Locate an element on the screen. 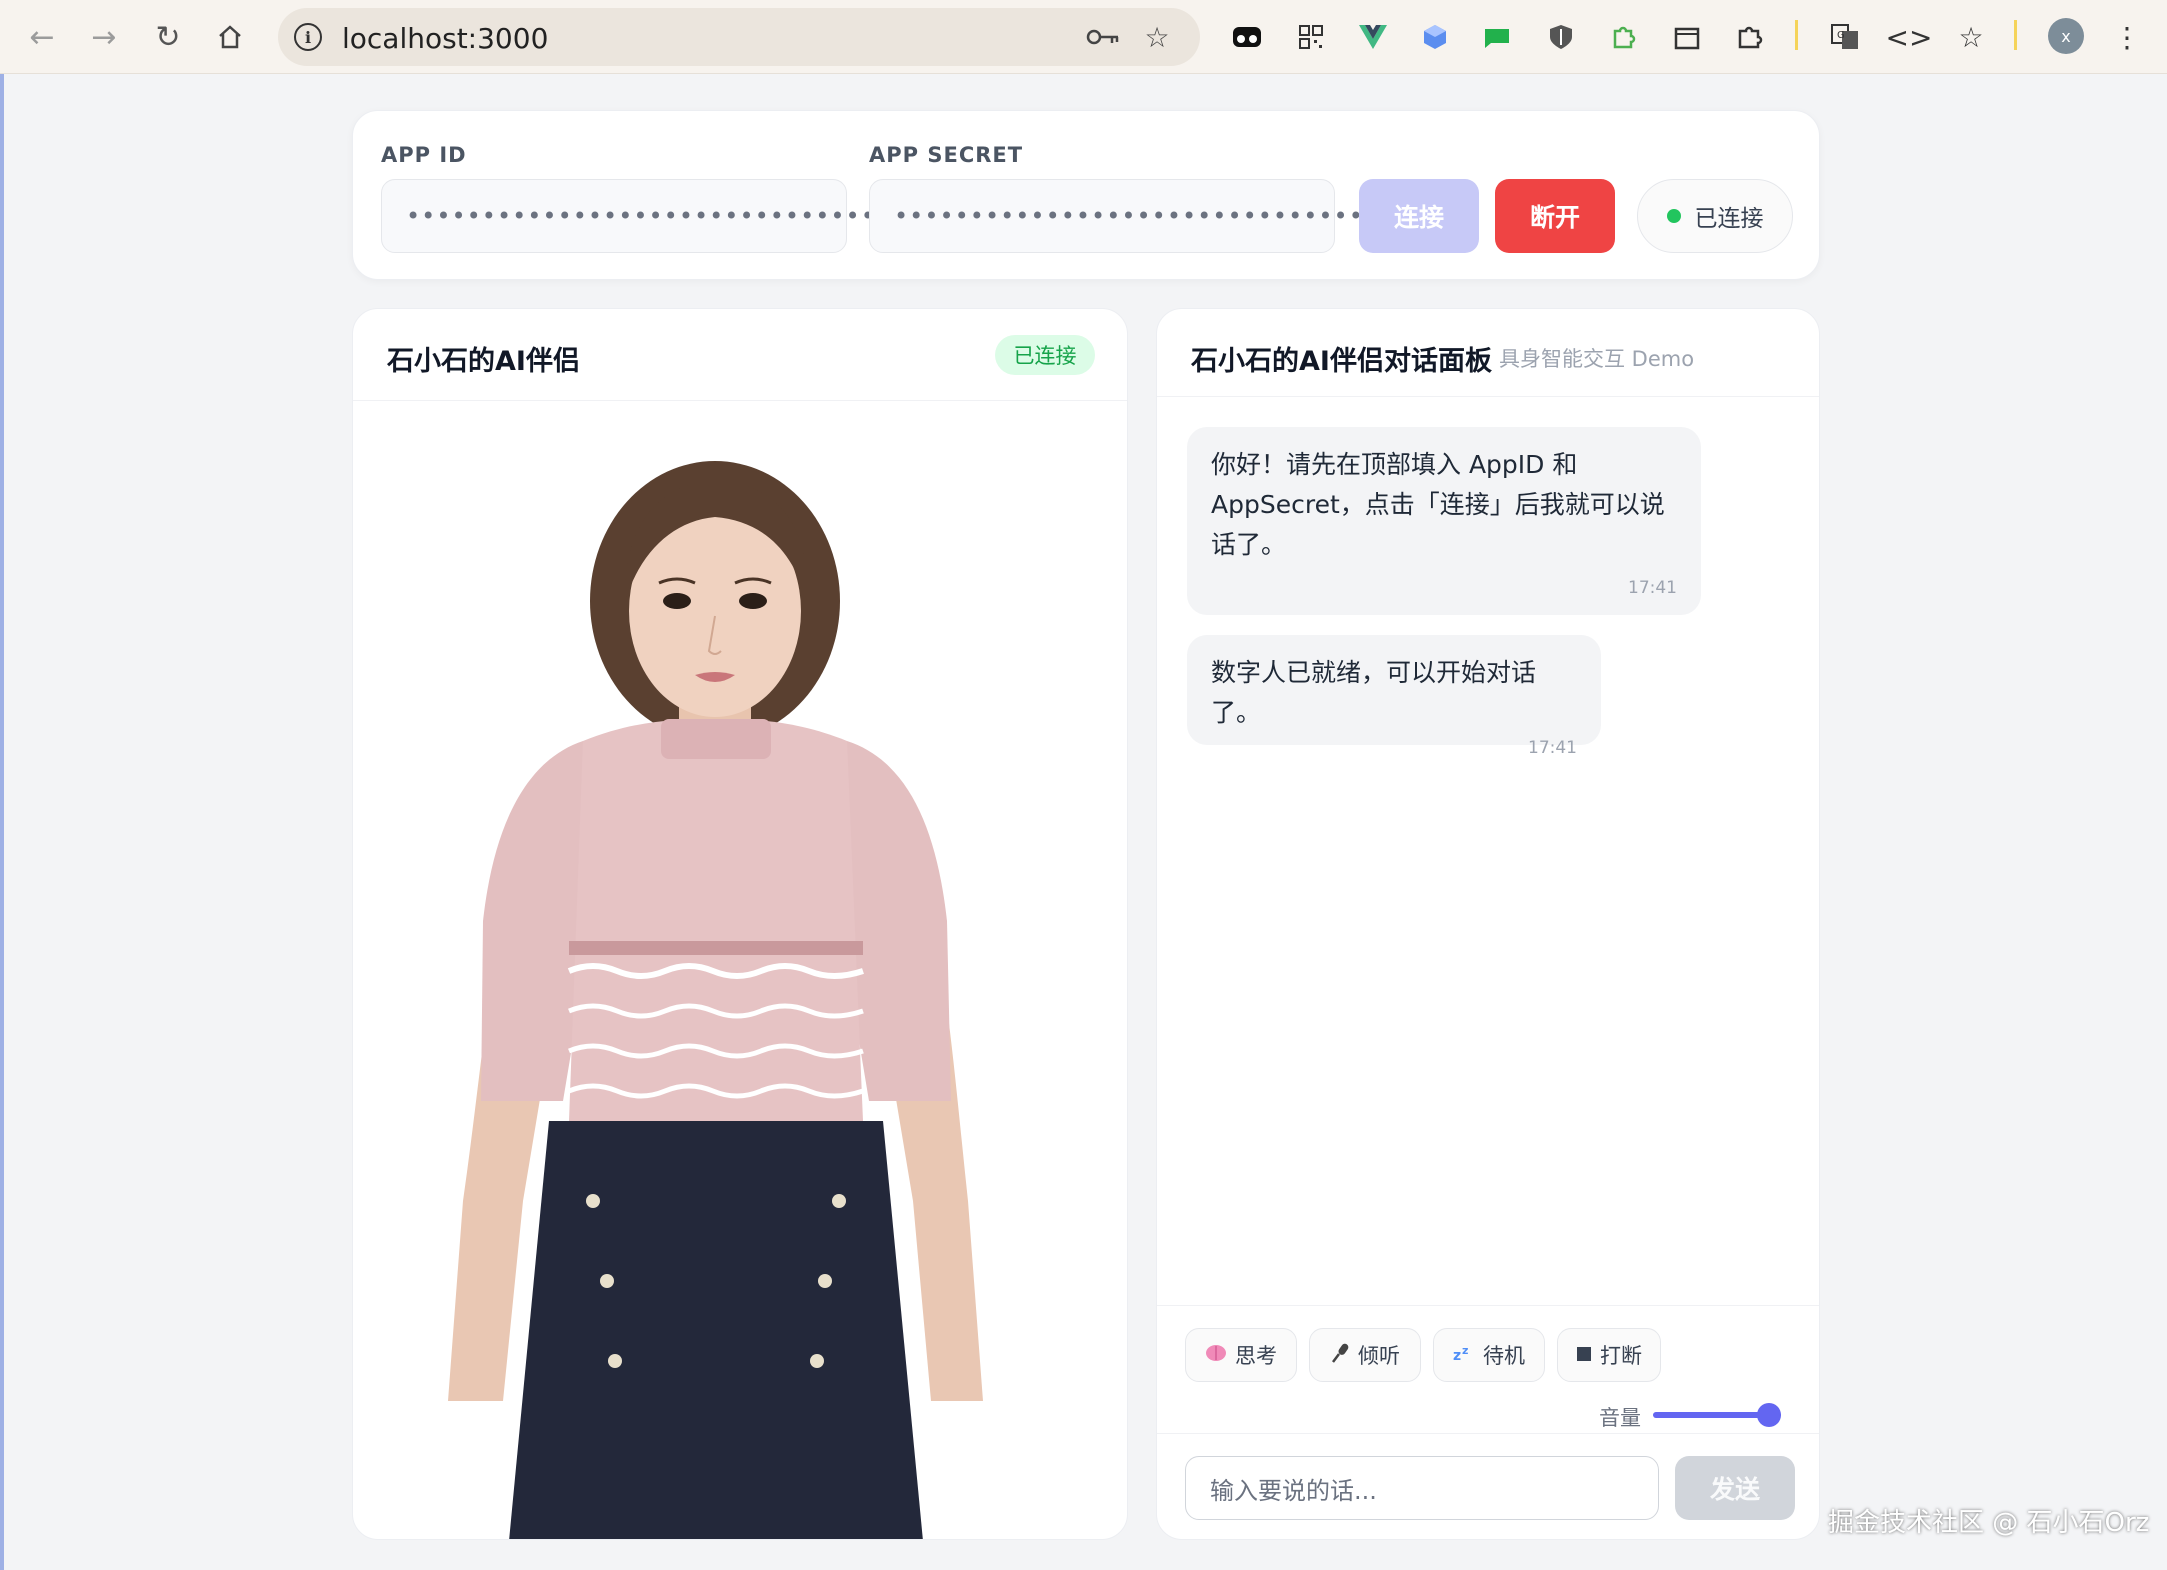 The image size is (2167, 1570). extension-vue-icon is located at coordinates (1373, 37).